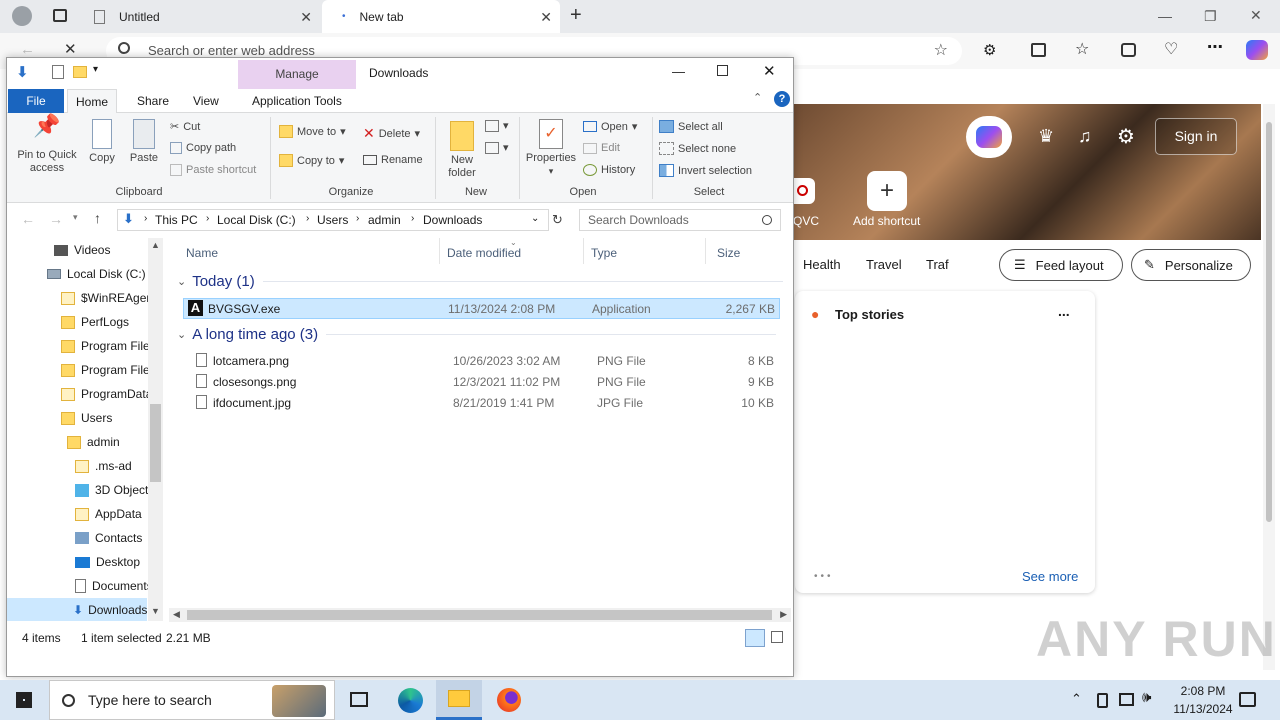 The height and width of the screenshot is (720, 1280). Describe the element at coordinates (610, 126) in the screenshot. I see `open-button: Open ▾` at that location.